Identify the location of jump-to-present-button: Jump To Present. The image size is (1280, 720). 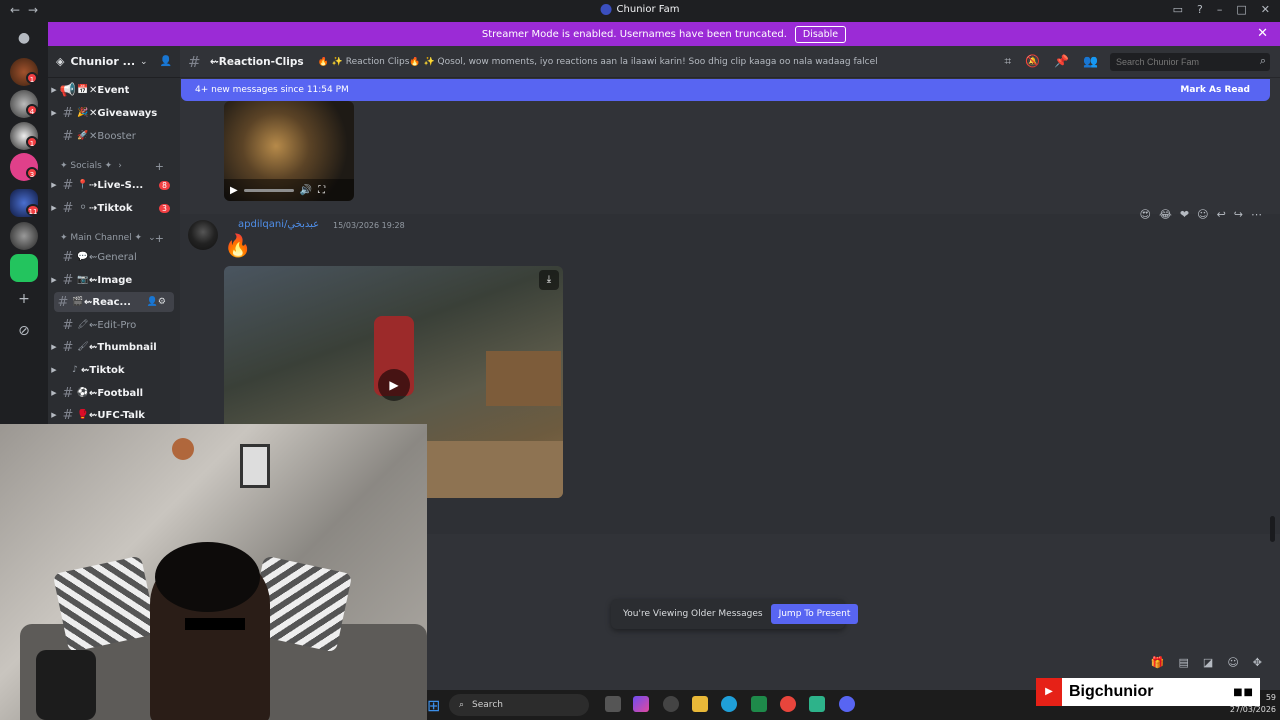
(814, 614).